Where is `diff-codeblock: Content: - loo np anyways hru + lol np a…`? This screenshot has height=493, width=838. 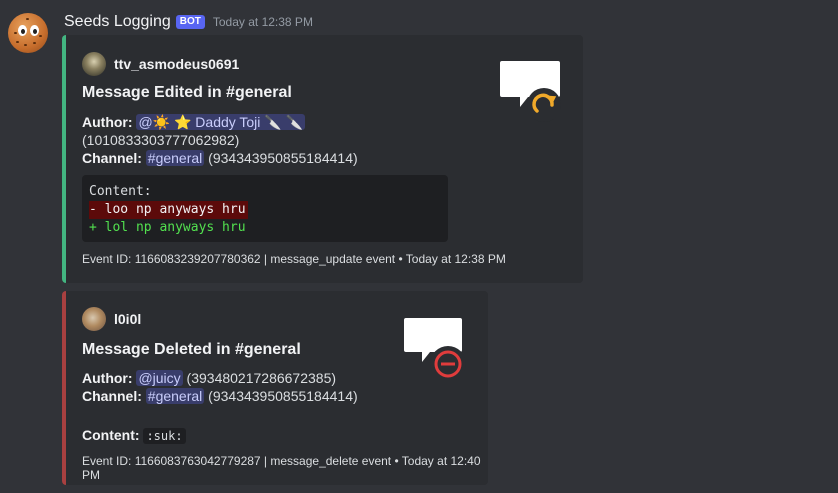 diff-codeblock: Content: - loo np anyways hru + lol np a… is located at coordinates (265, 208).